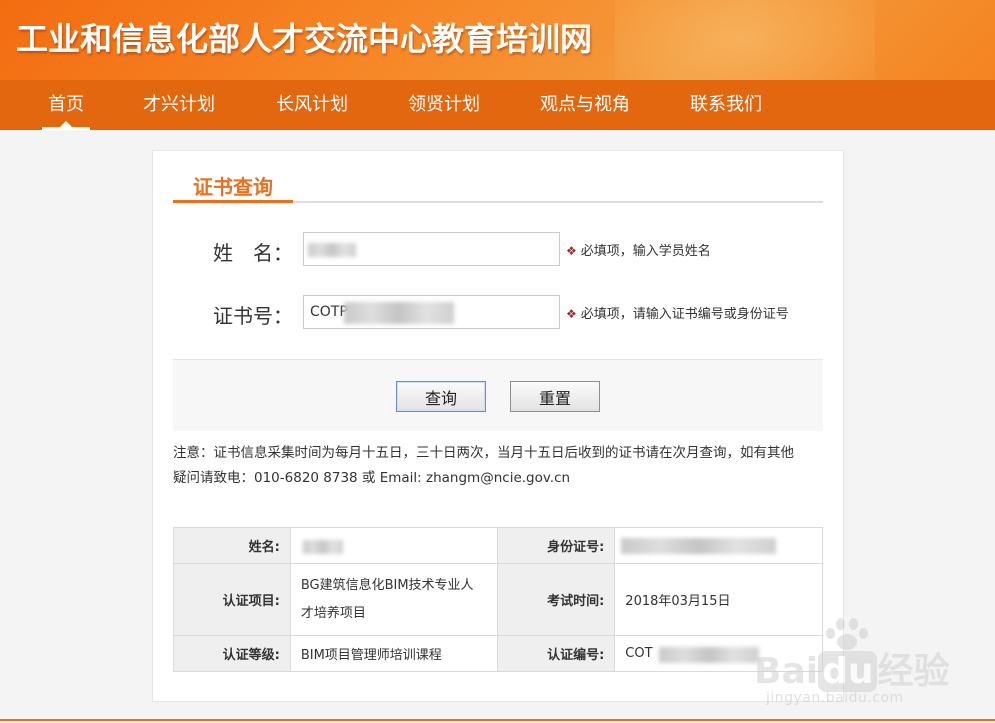 Image resolution: width=995 pixels, height=723 pixels. I want to click on name-hint: ❖ 必填项，输入学员姓名, so click(638, 251).